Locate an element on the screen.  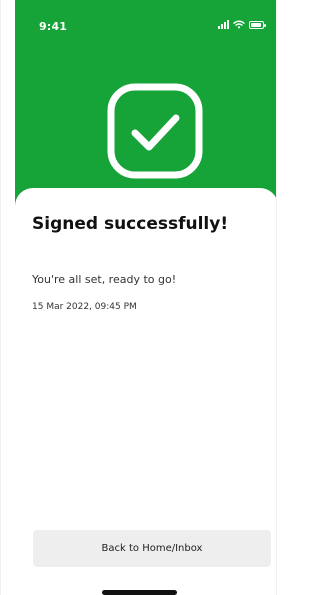
signal-icon is located at coordinates (223, 24).